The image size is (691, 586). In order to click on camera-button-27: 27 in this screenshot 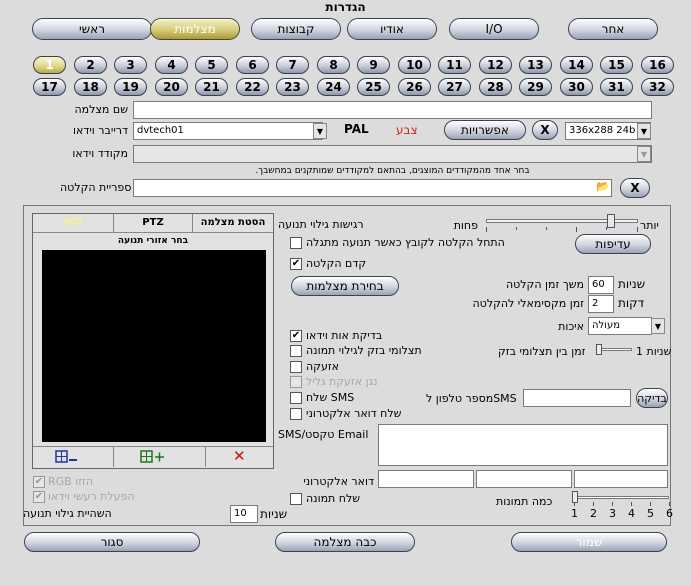, I will do `click(454, 87)`.